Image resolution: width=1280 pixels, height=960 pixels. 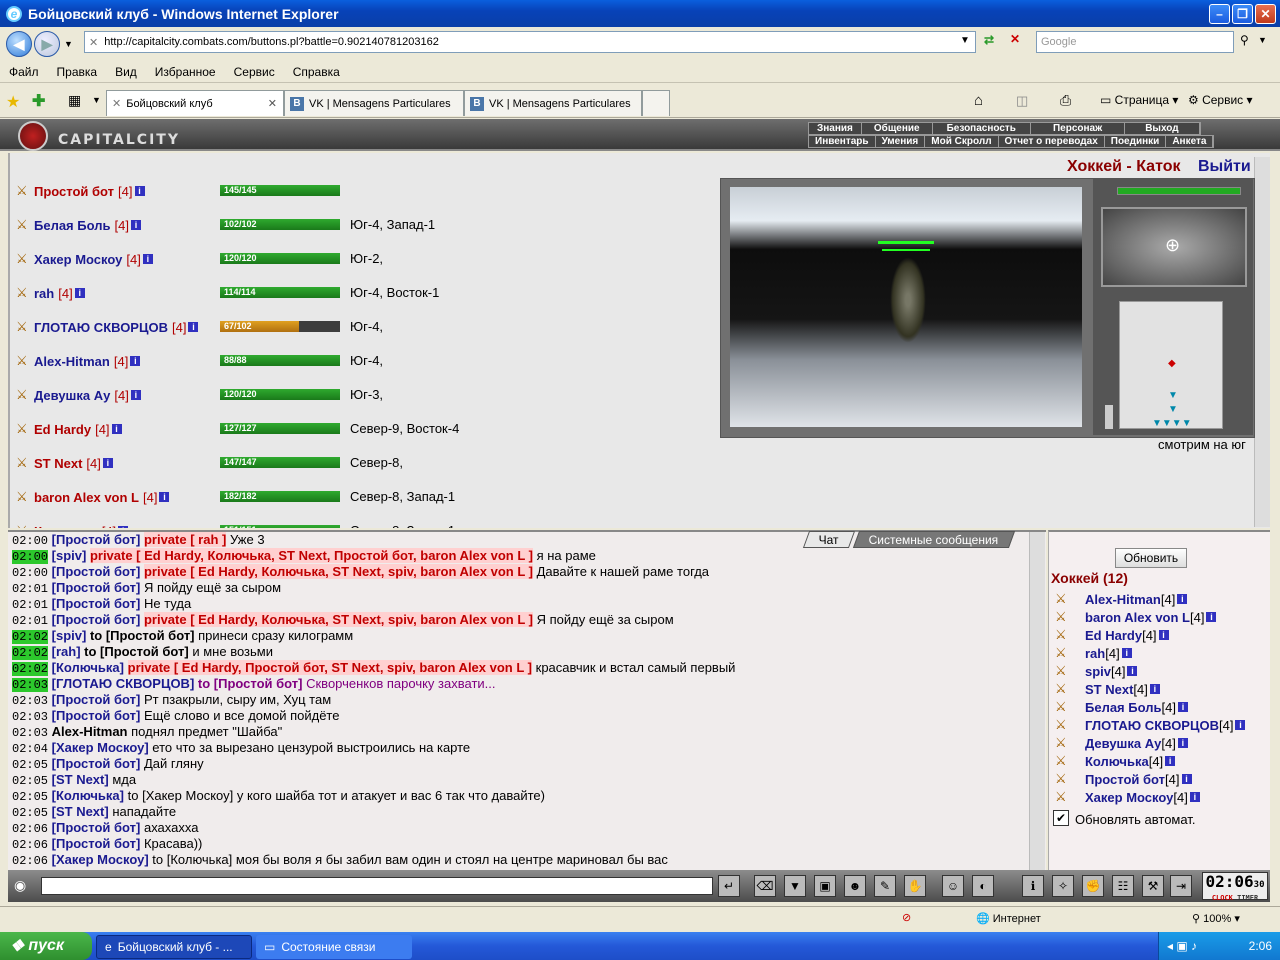 I want to click on chat-input, so click(x=377, y=886).